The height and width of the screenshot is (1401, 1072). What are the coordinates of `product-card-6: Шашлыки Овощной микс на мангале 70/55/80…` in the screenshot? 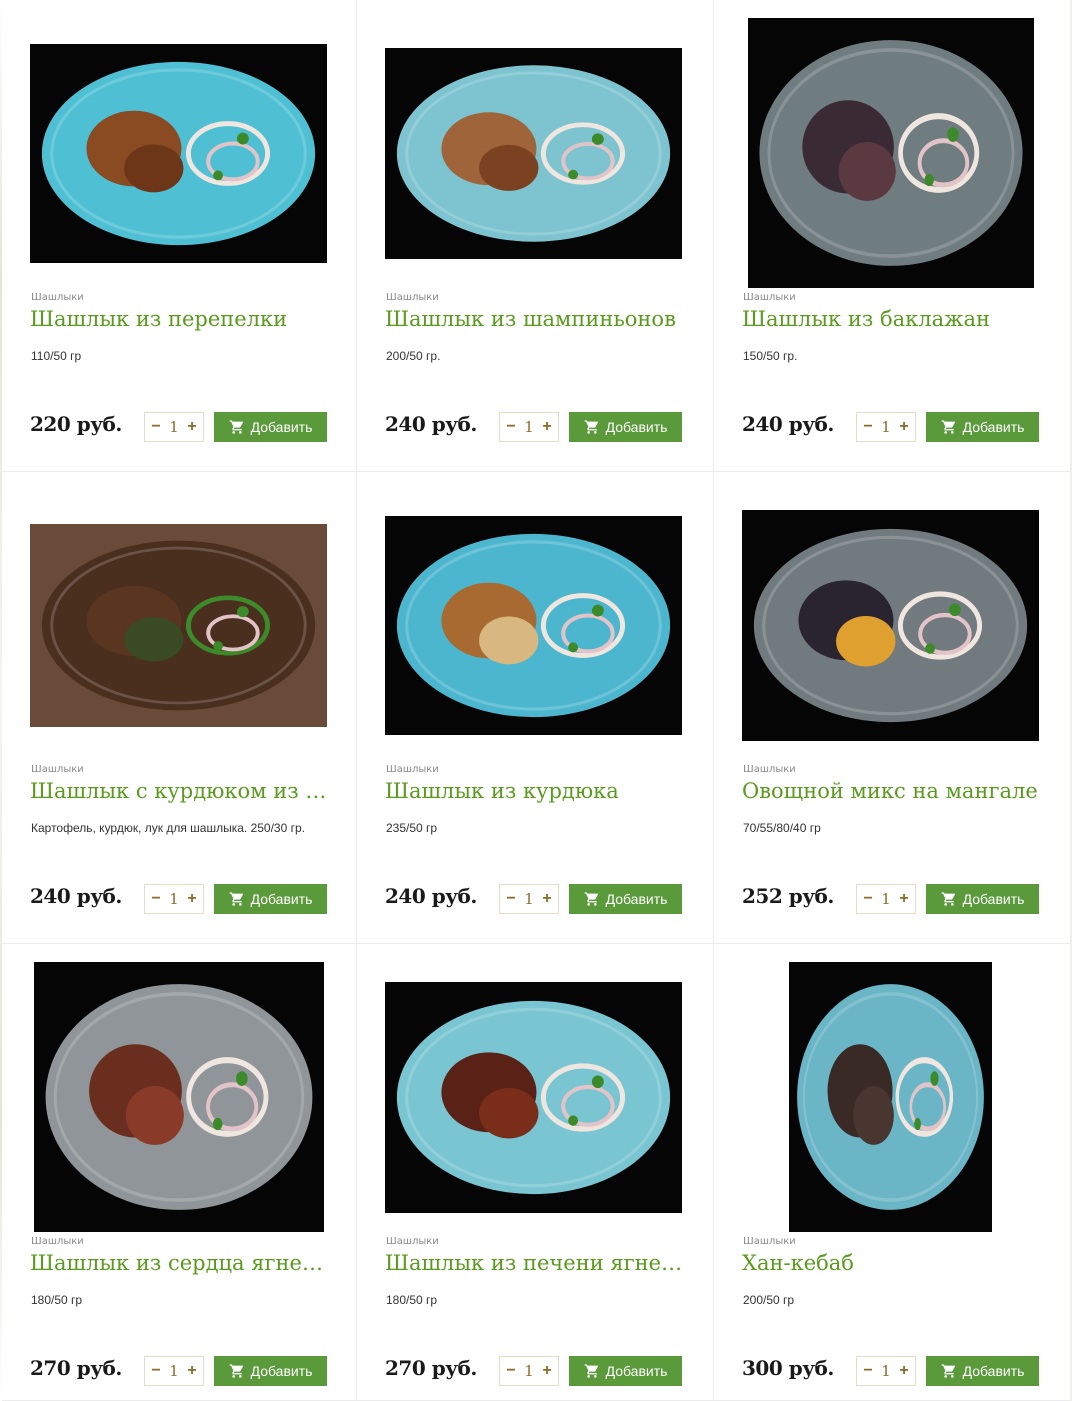 It's located at (892, 708).